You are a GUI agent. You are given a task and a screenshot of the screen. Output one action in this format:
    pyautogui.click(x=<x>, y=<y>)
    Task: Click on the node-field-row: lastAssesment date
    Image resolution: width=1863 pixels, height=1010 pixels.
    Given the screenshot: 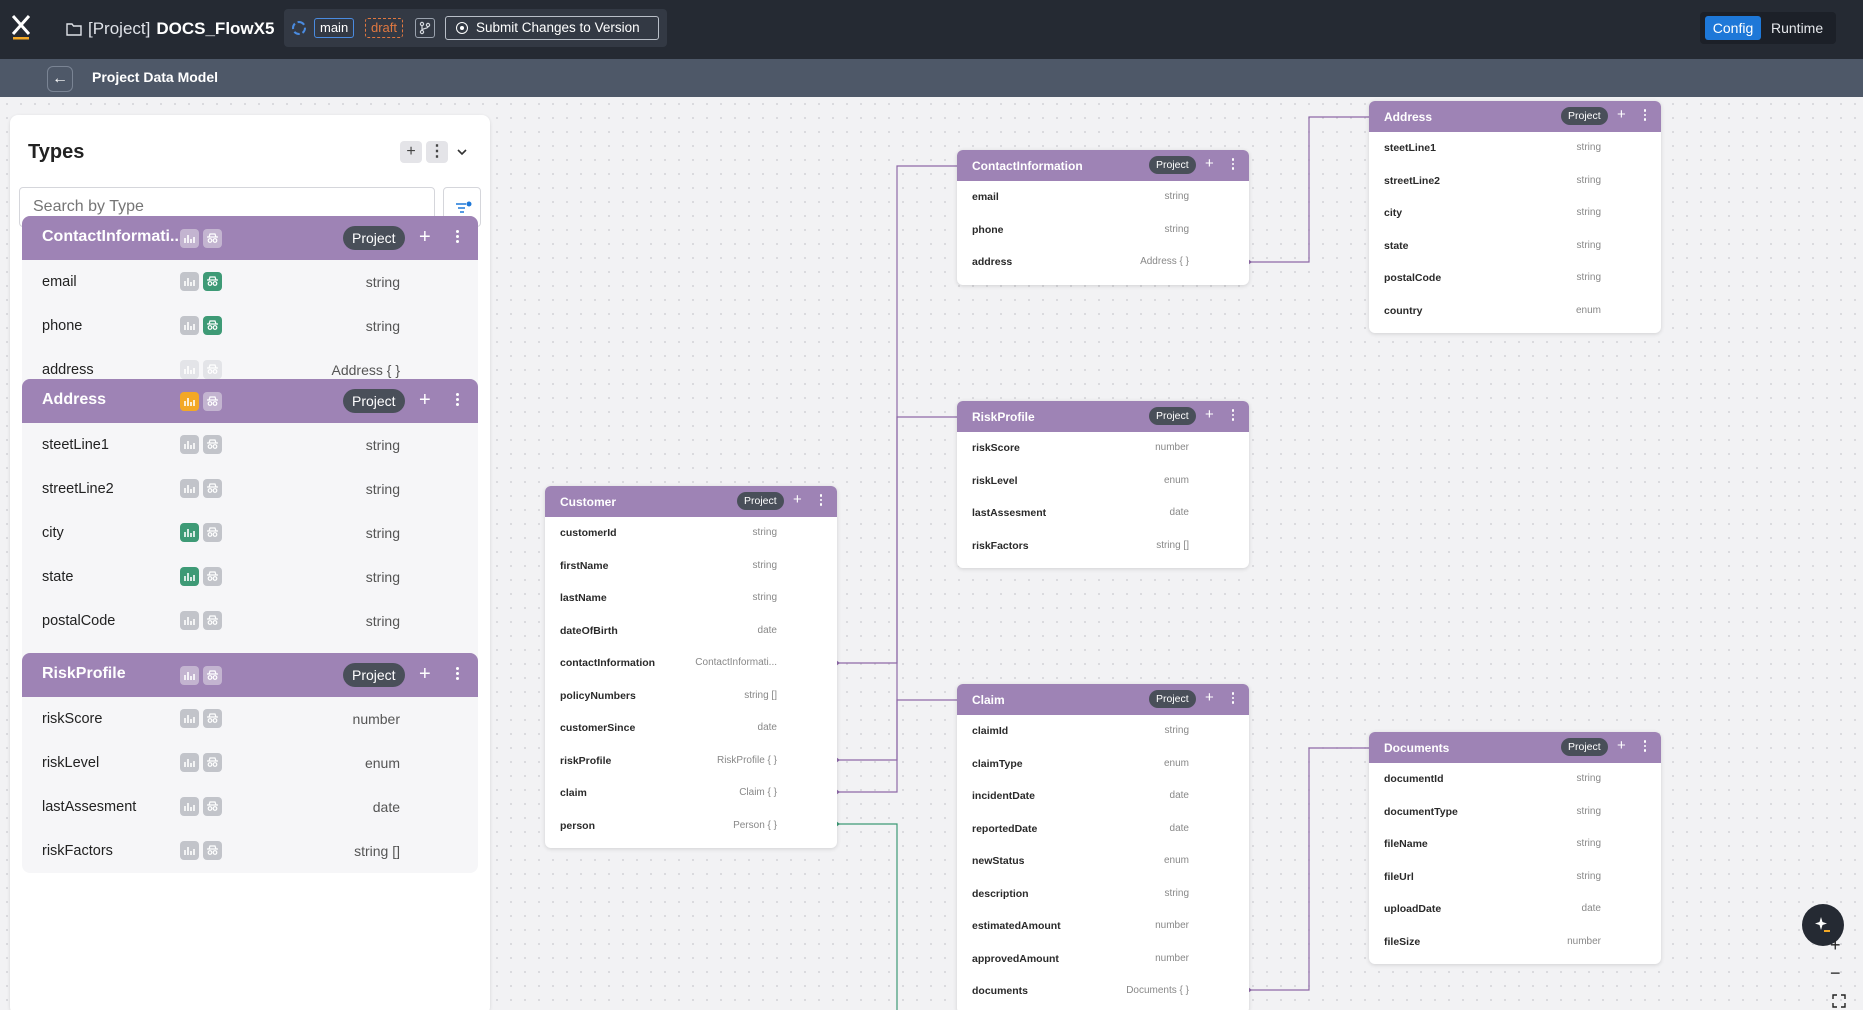 What is the action you would take?
    pyautogui.click(x=1103, y=513)
    